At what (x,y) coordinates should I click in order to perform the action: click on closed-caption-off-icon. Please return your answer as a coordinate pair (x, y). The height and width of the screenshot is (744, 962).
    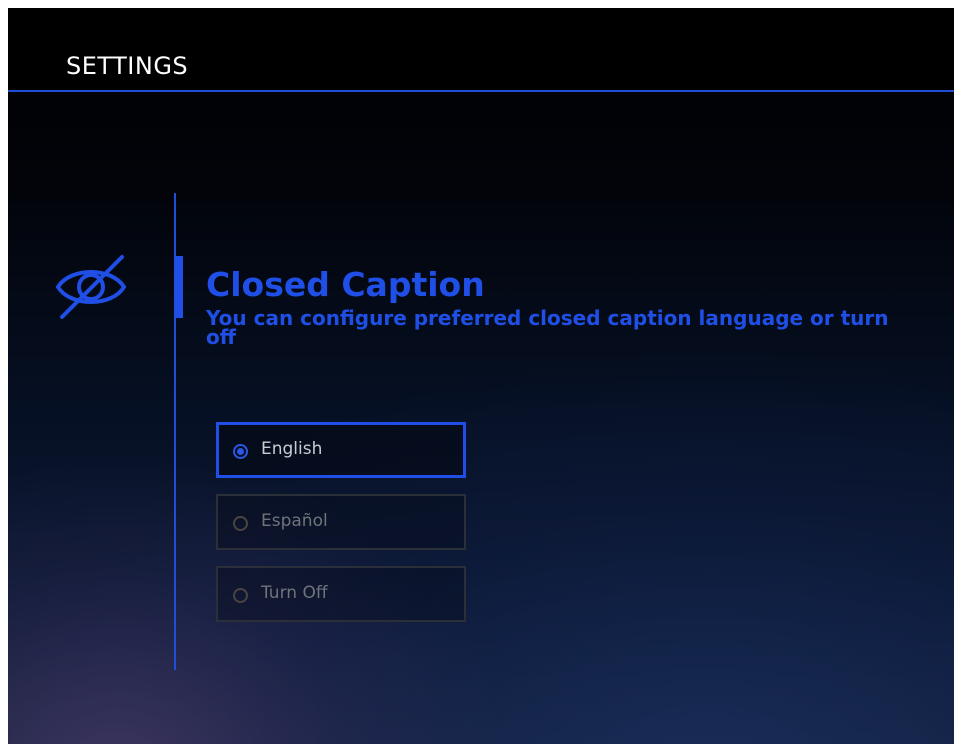
    Looking at the image, I should click on (91, 287).